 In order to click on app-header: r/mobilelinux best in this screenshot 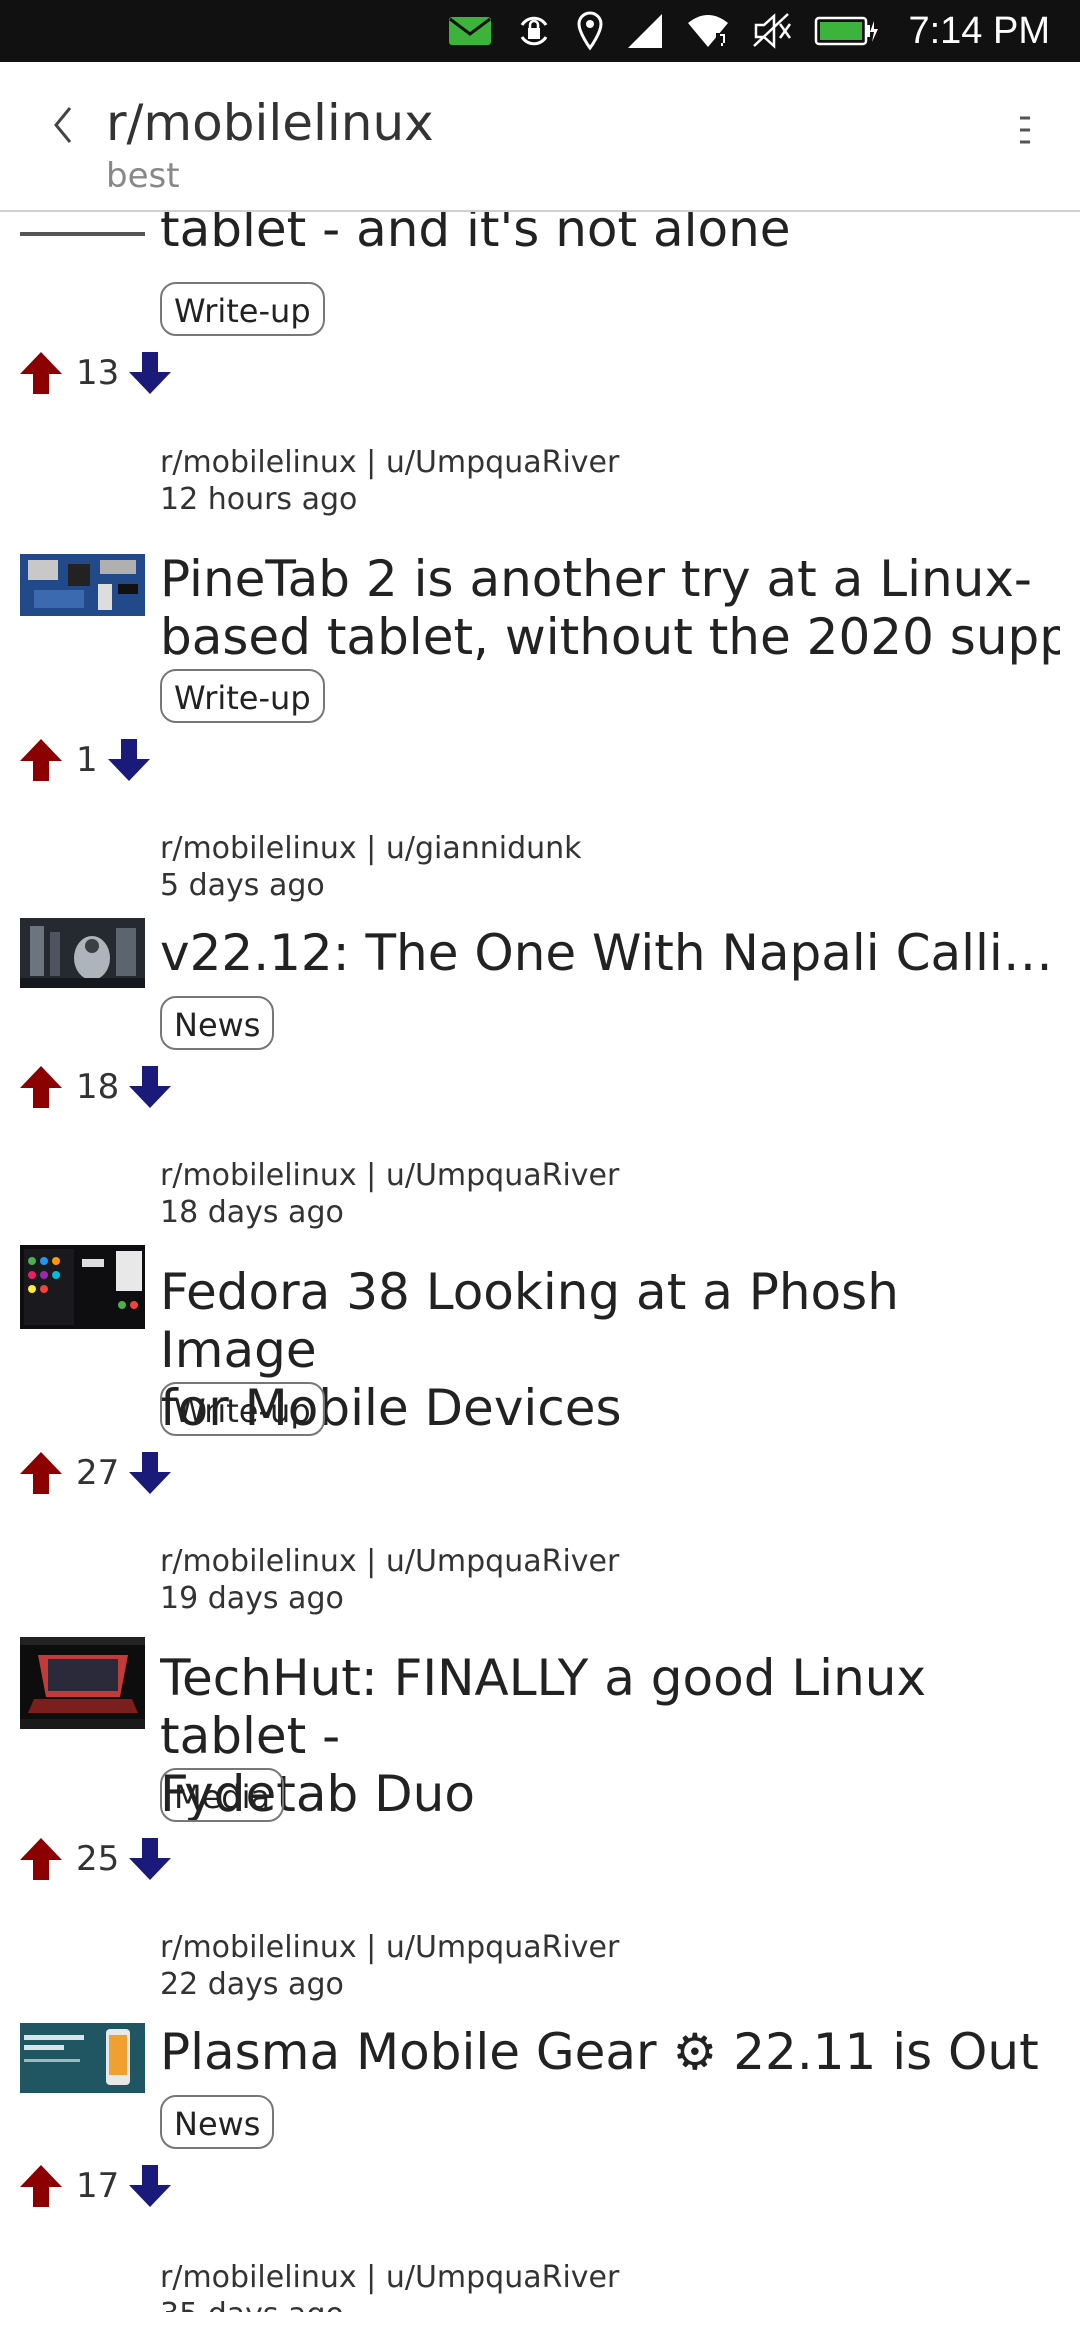, I will do `click(540, 137)`.